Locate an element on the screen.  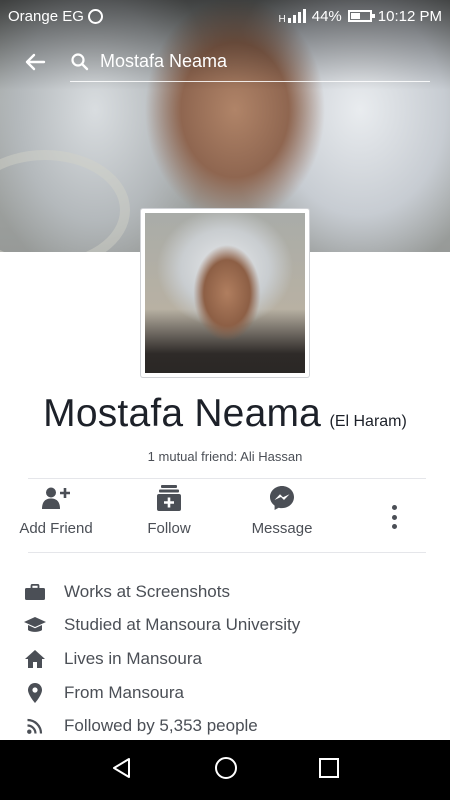
search-input is located at coordinates (250, 61).